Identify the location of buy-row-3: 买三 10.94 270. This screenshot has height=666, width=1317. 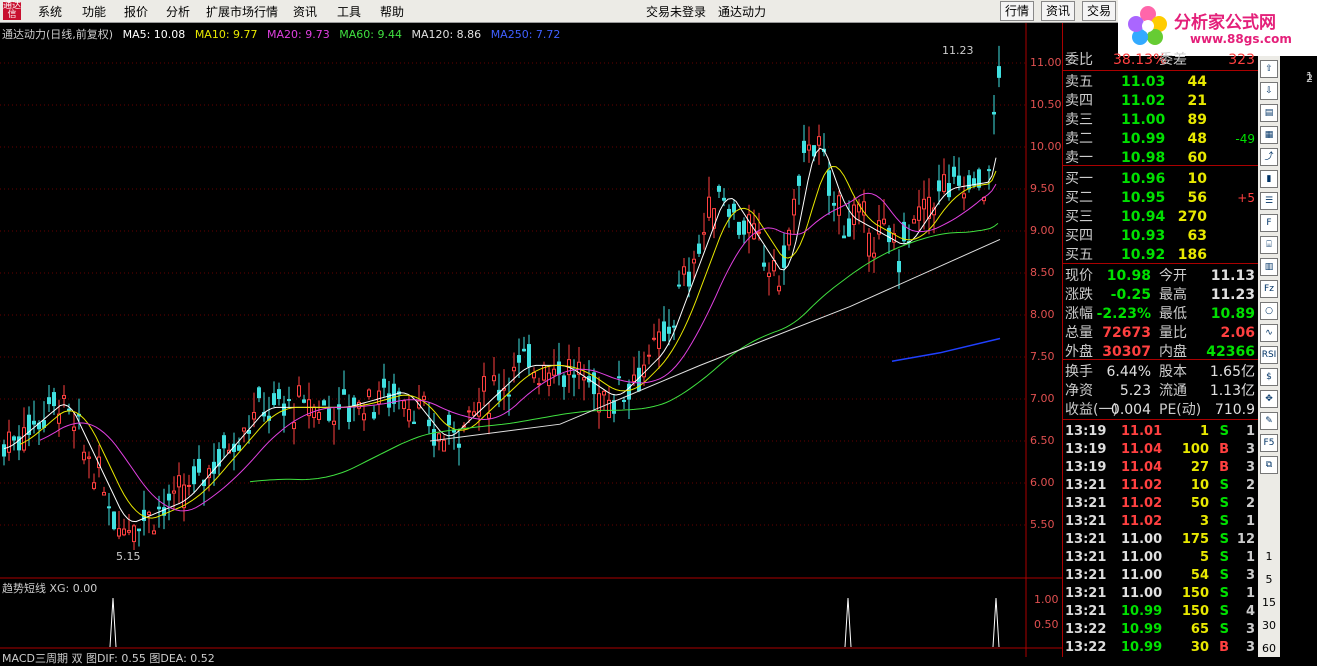
(1161, 217).